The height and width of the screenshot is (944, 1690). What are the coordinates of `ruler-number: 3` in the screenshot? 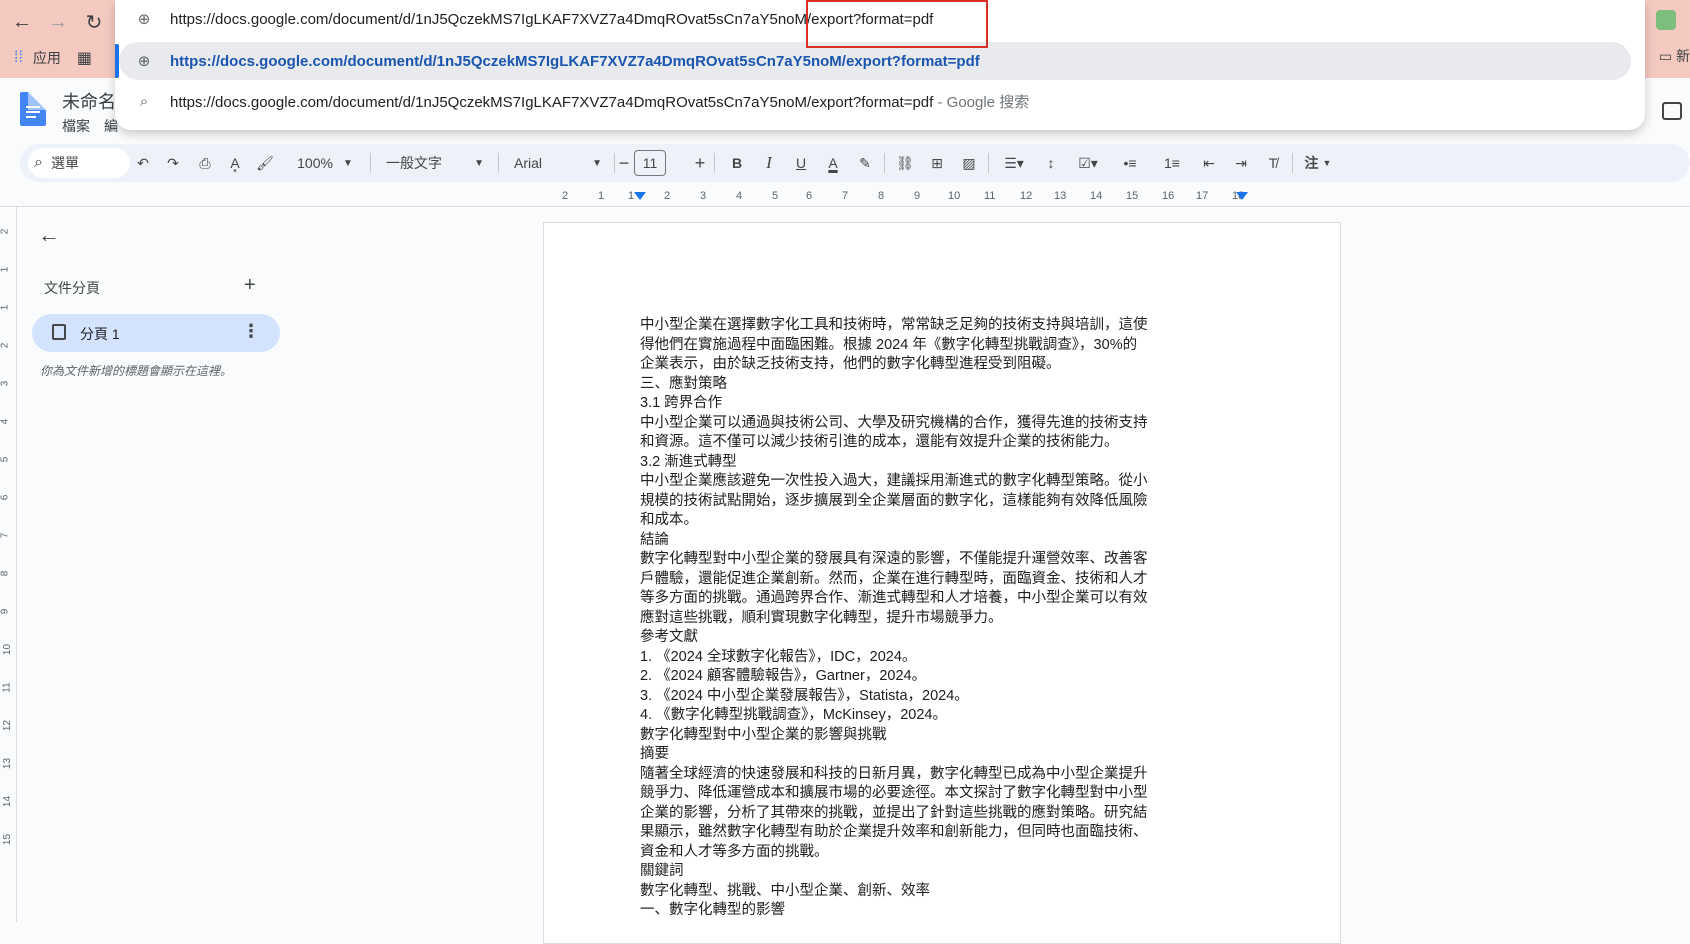 It's located at (703, 196).